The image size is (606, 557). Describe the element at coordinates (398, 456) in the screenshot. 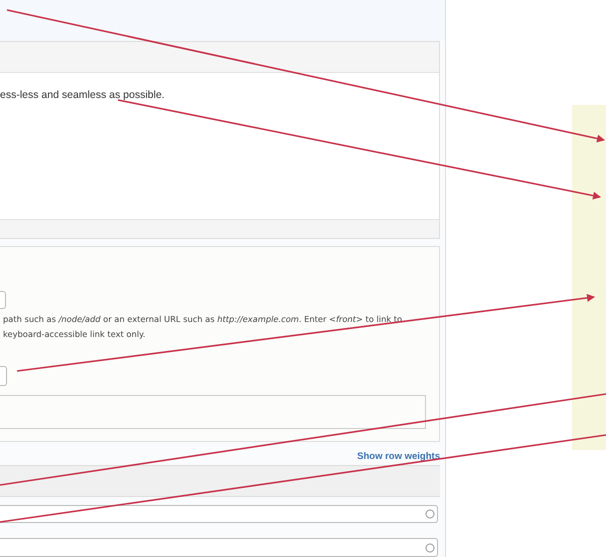

I see `show-row-weights-link: Show row weights` at that location.